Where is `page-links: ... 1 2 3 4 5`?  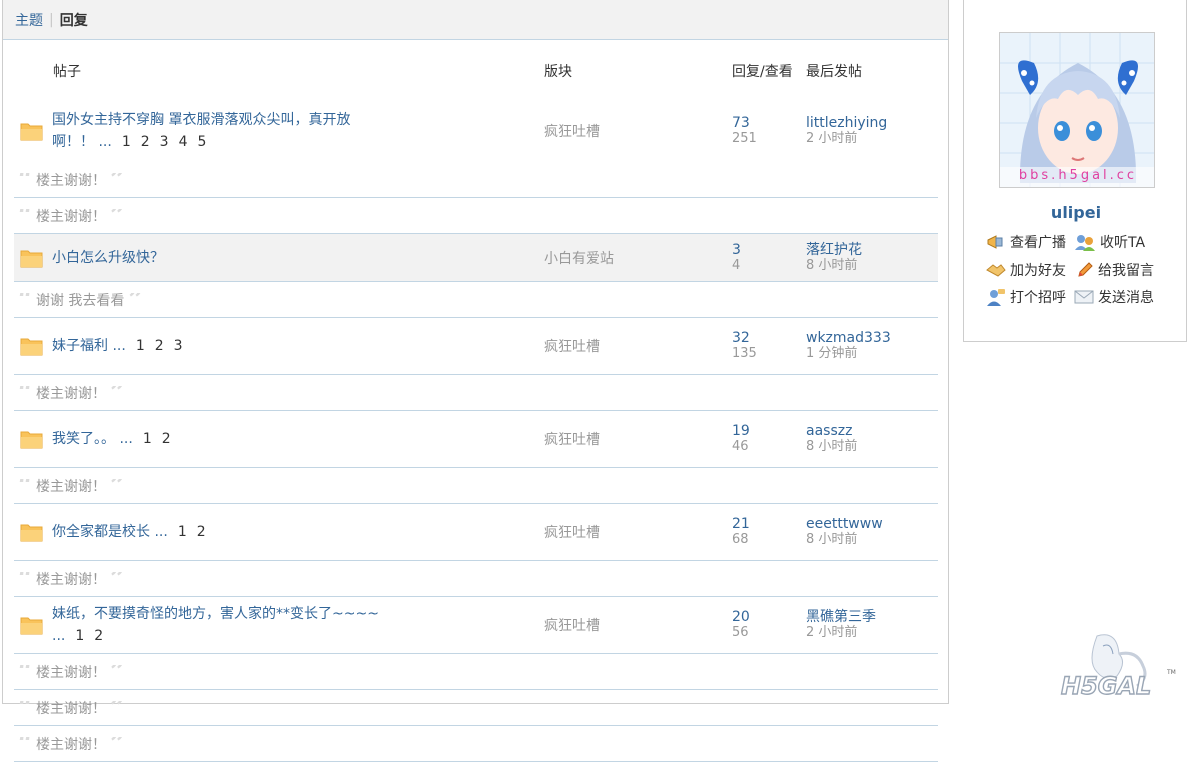 page-links: ... 1 2 3 4 5 is located at coordinates (152, 142).